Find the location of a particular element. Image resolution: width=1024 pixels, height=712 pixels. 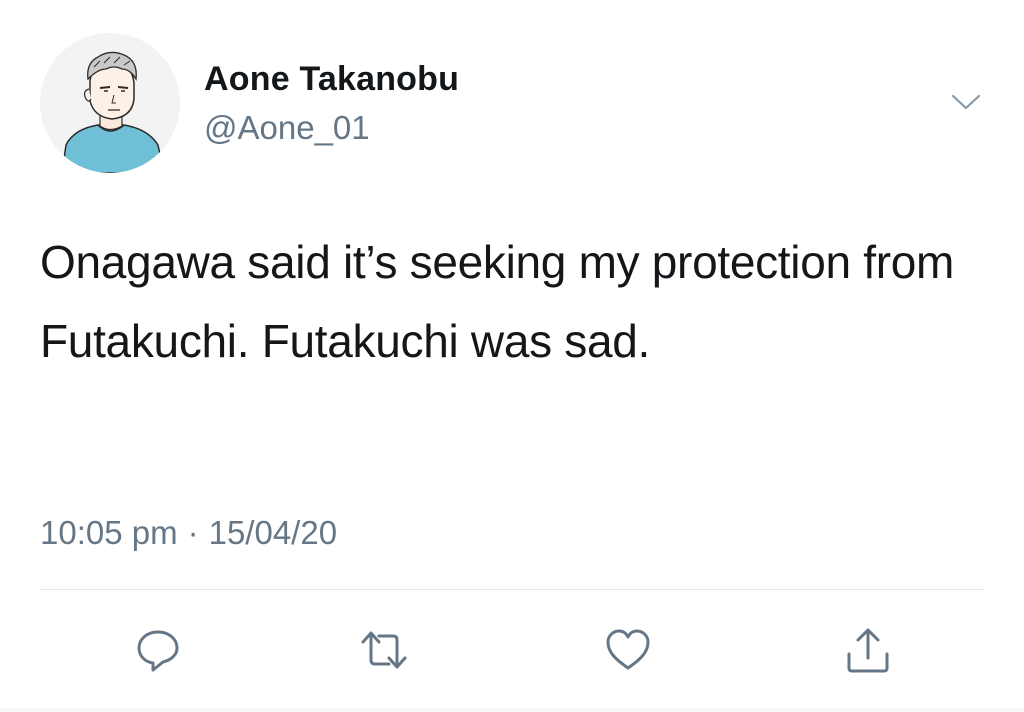

tweet-timestamp: 10:05 pm · 15/04/20 is located at coordinates (188, 533).